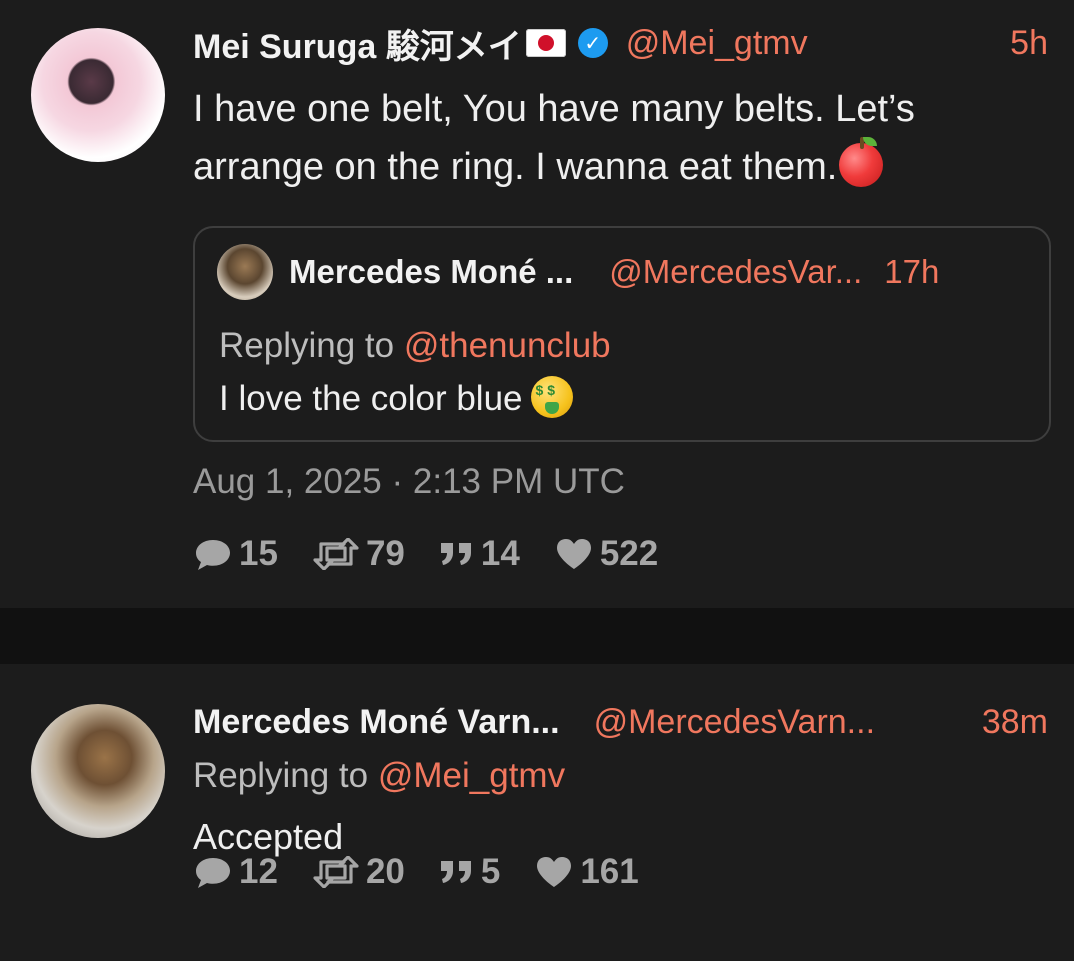  Describe the element at coordinates (592, 43) in the screenshot. I see `verified-badge-icon: ✓` at that location.